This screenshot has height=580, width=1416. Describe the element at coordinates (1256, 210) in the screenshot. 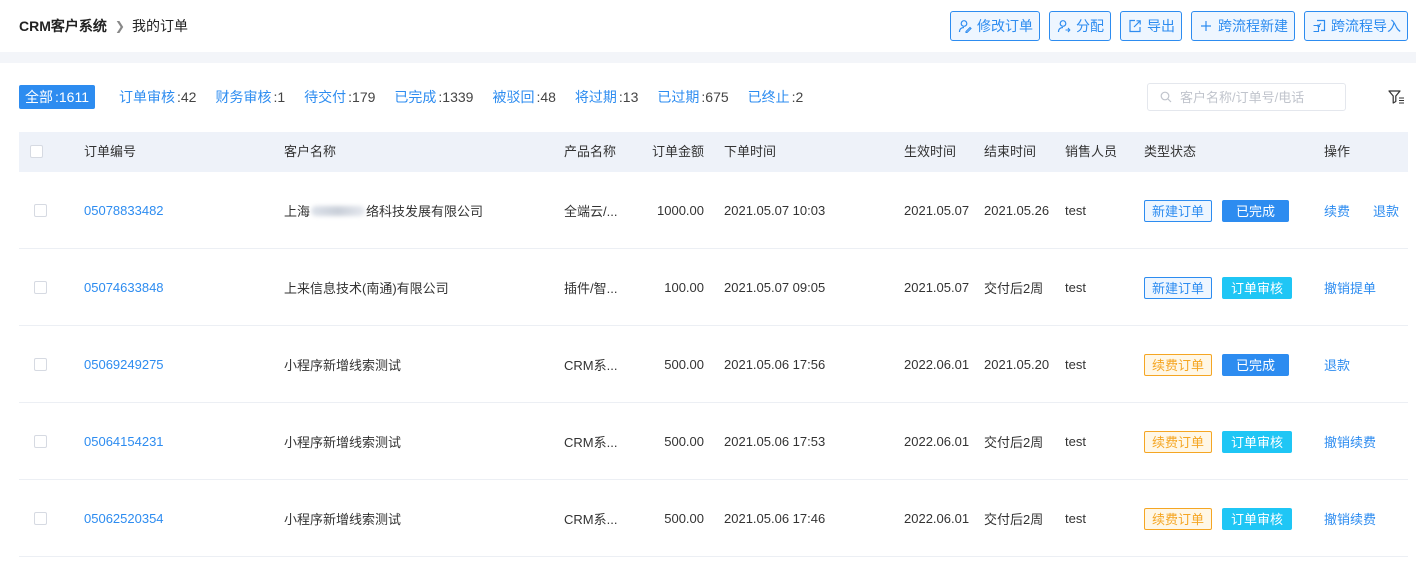

I see `status-badge: 已完成` at that location.